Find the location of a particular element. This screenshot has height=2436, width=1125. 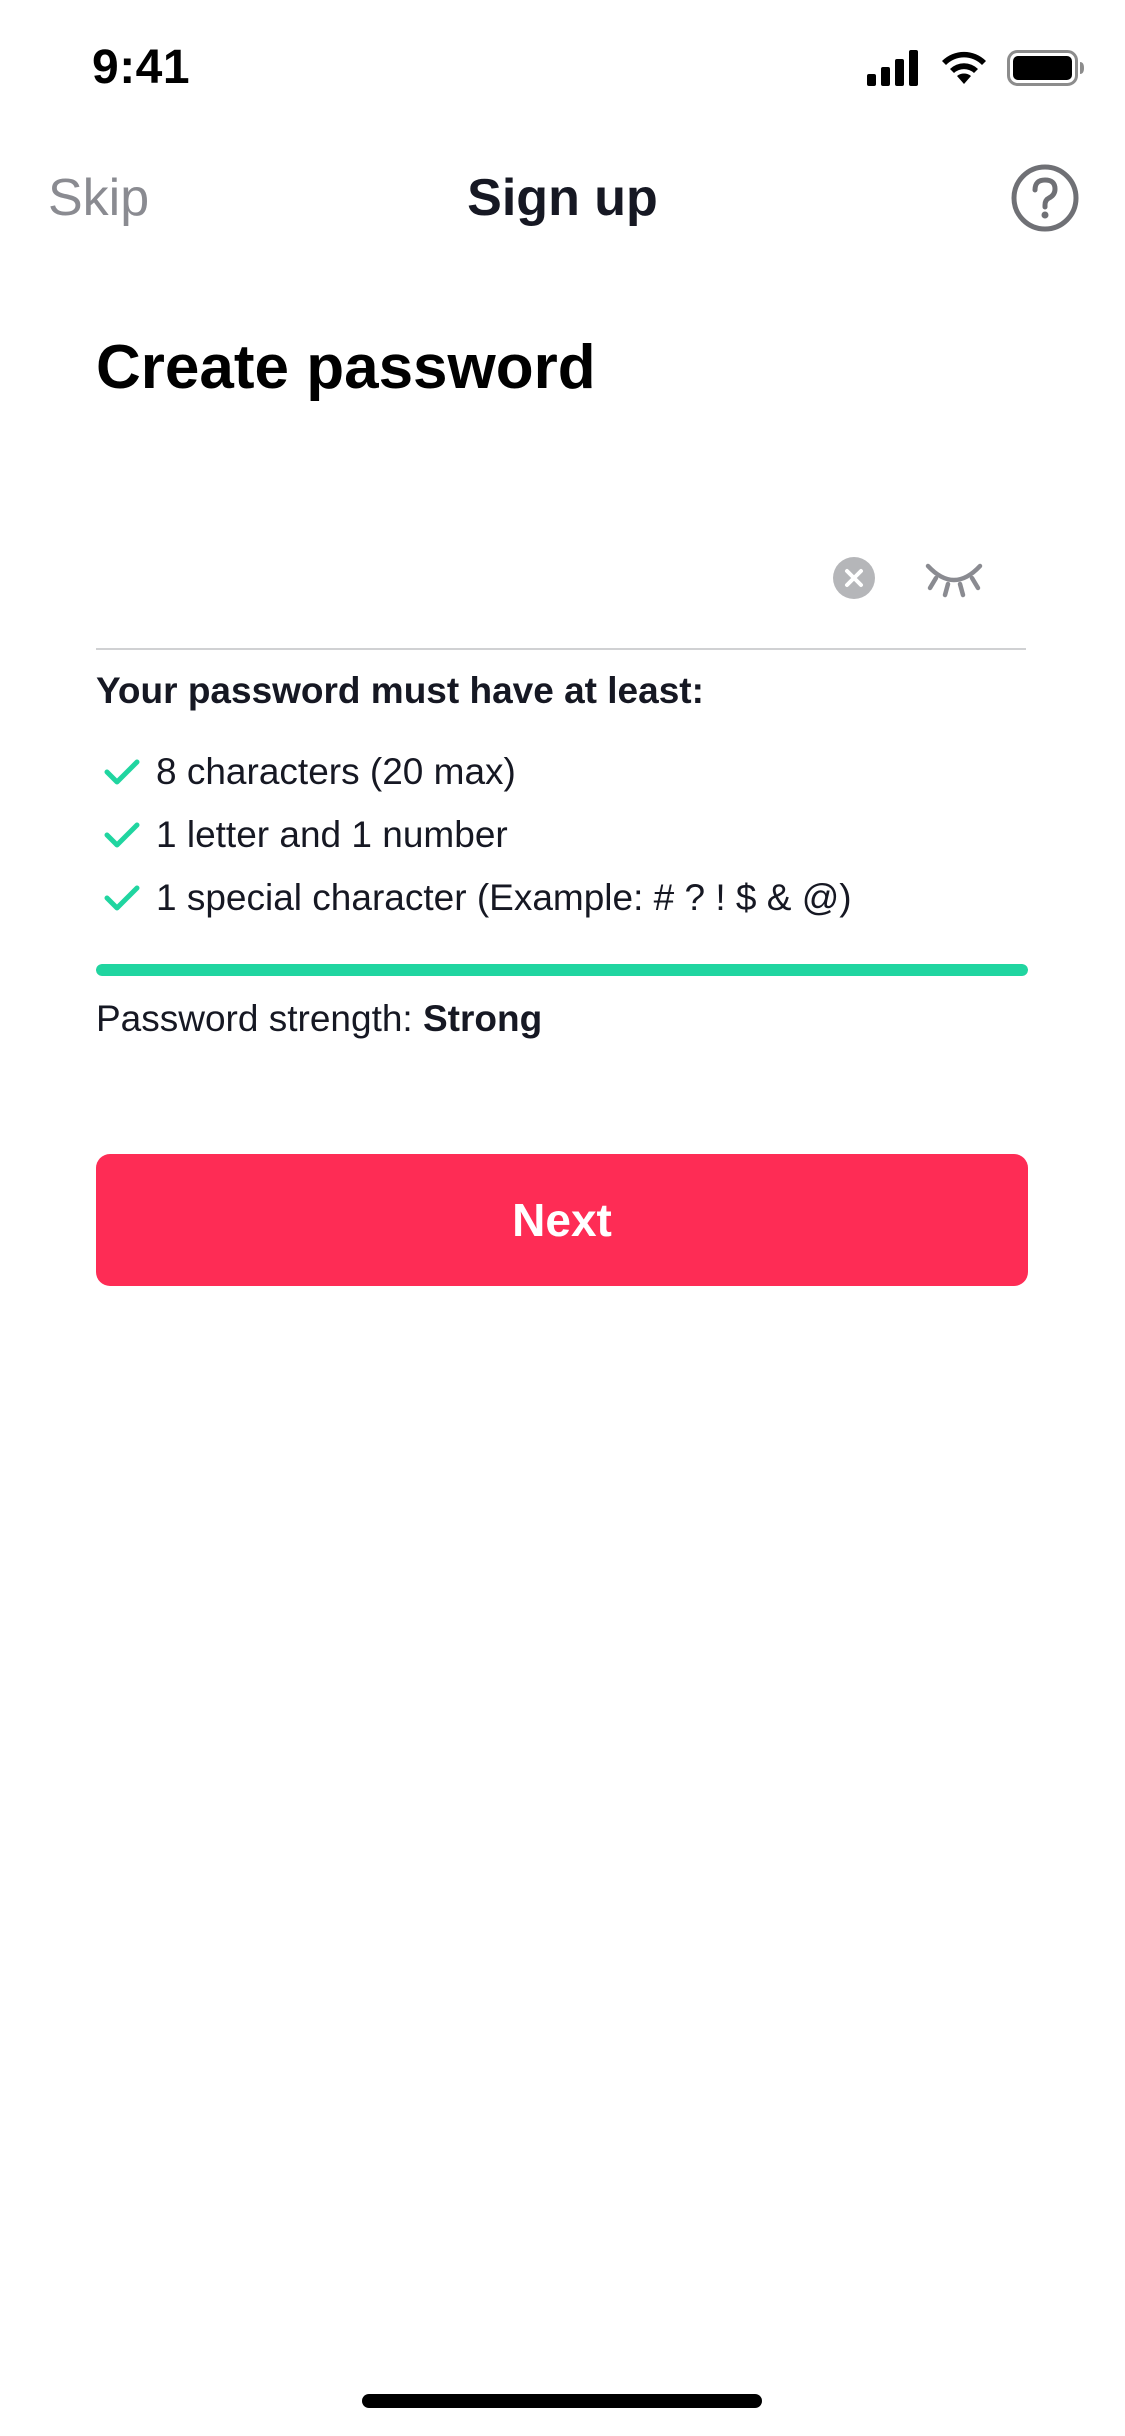

page-title: Create password is located at coordinates (346, 367).